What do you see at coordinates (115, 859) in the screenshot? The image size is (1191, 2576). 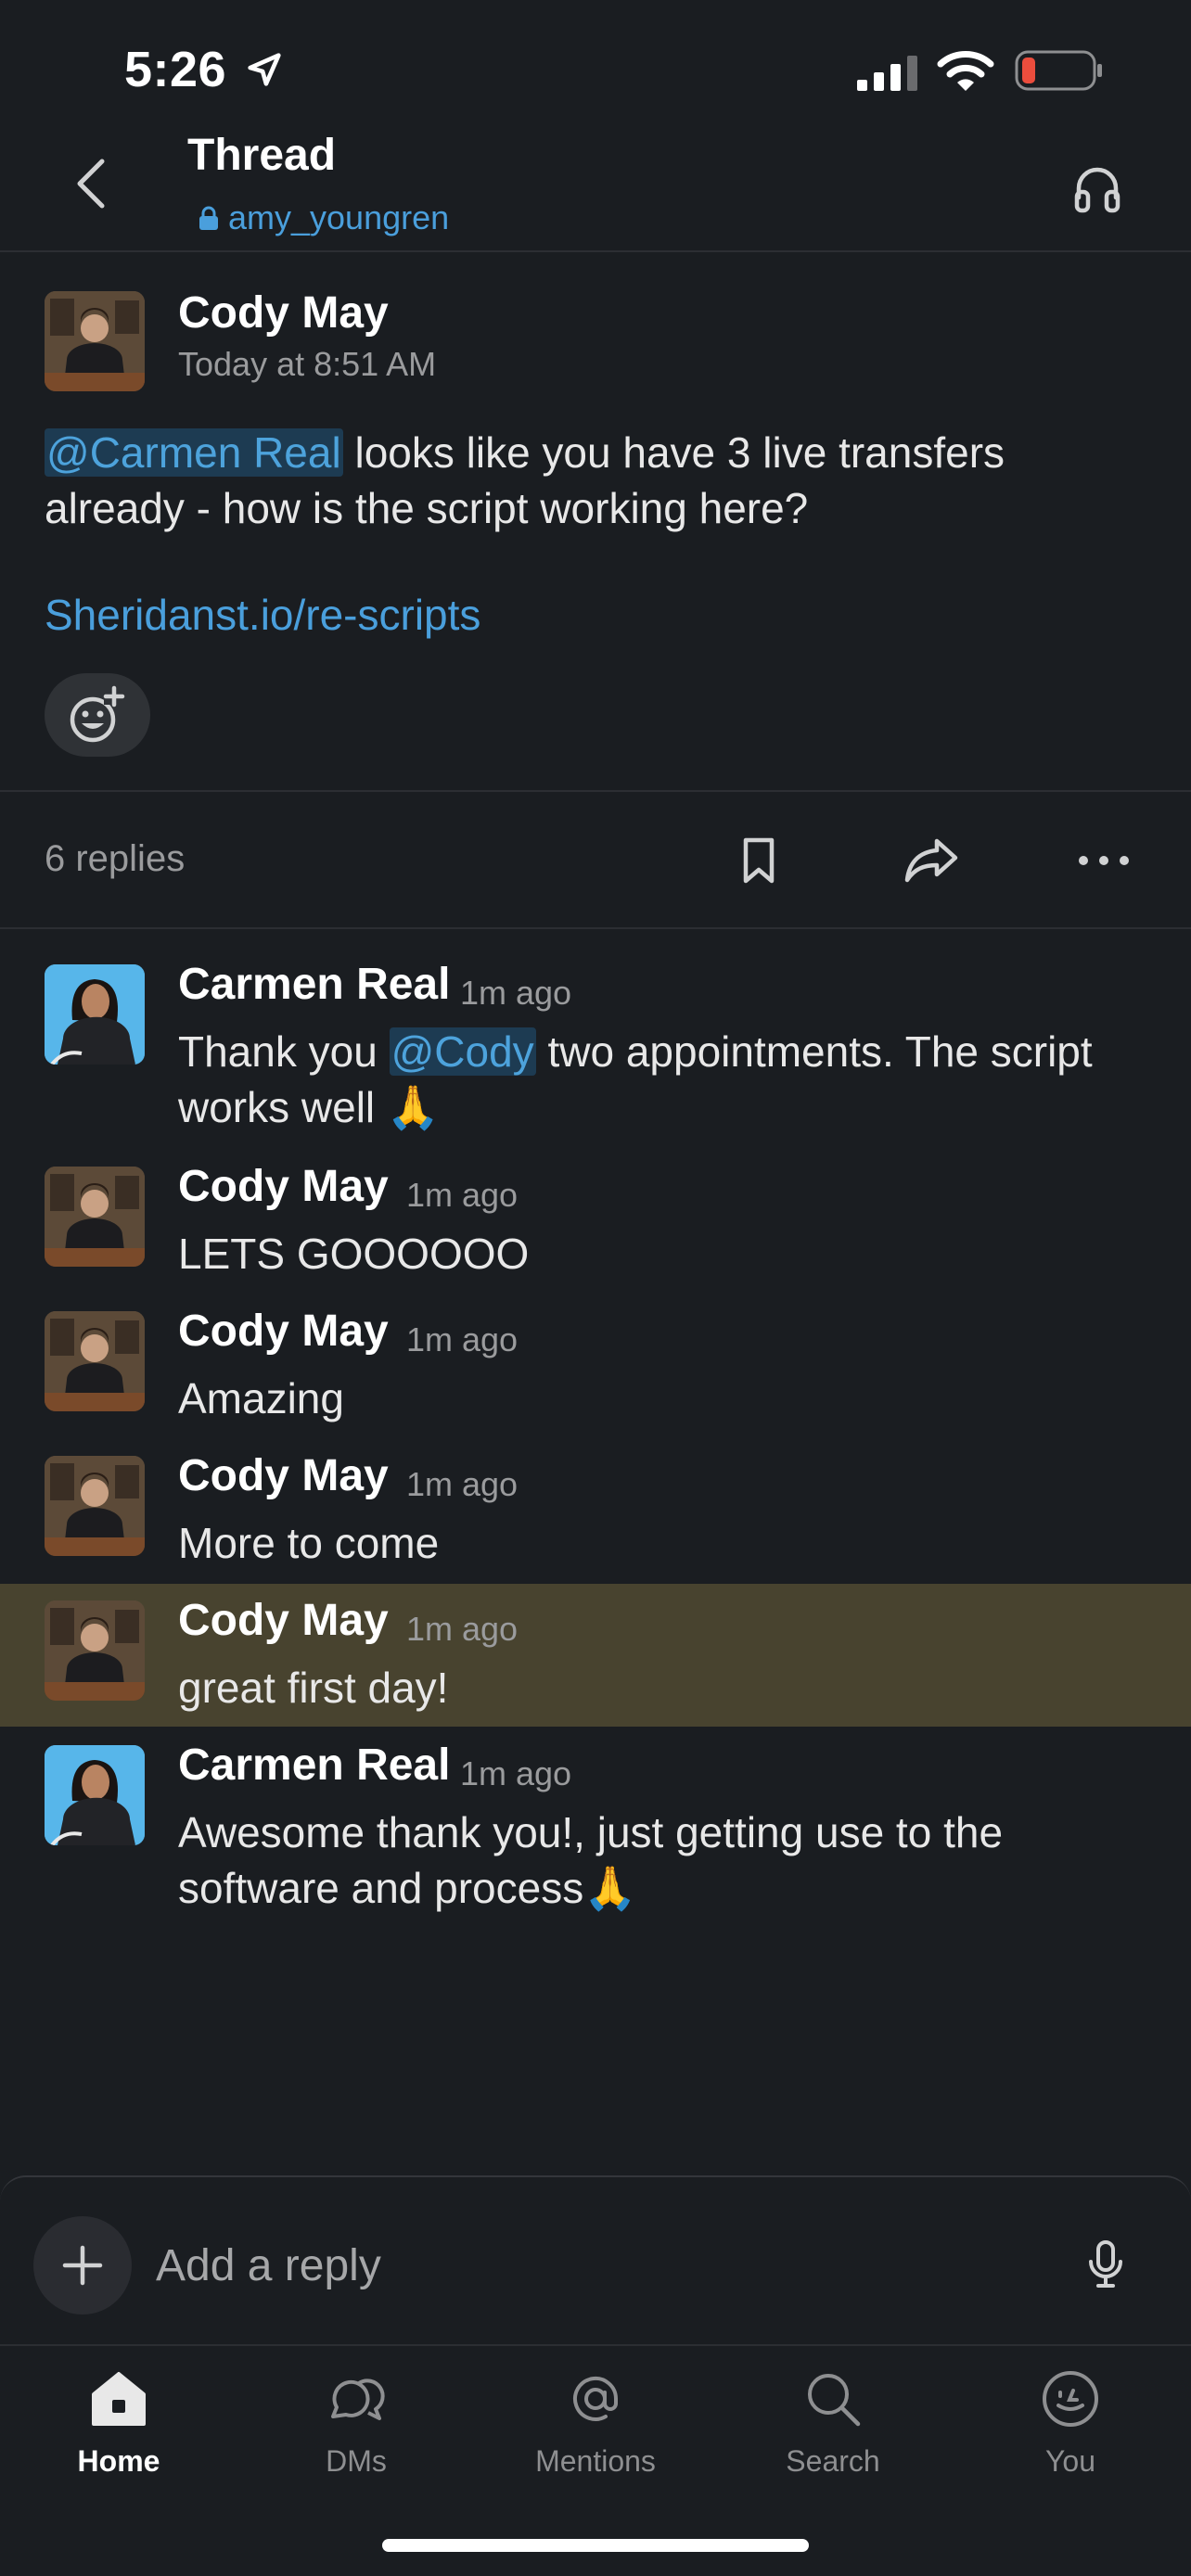 I see `replies-count: 6 replies` at bounding box center [115, 859].